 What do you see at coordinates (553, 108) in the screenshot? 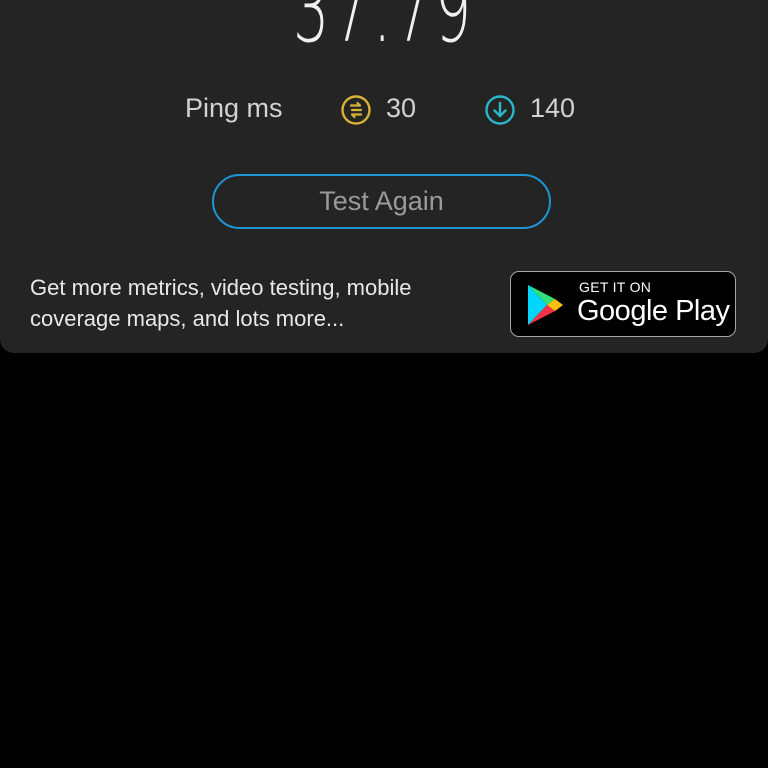
I see `ping-download-value: 140` at bounding box center [553, 108].